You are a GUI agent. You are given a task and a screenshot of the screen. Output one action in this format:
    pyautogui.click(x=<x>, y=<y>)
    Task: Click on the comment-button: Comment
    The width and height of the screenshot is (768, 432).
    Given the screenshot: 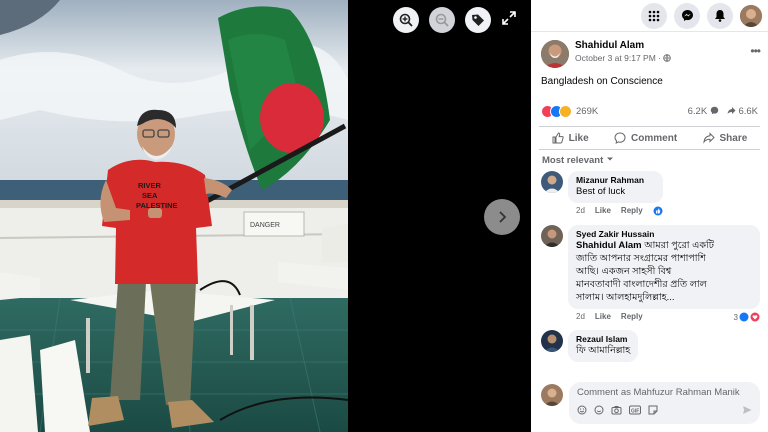 What is the action you would take?
    pyautogui.click(x=645, y=138)
    